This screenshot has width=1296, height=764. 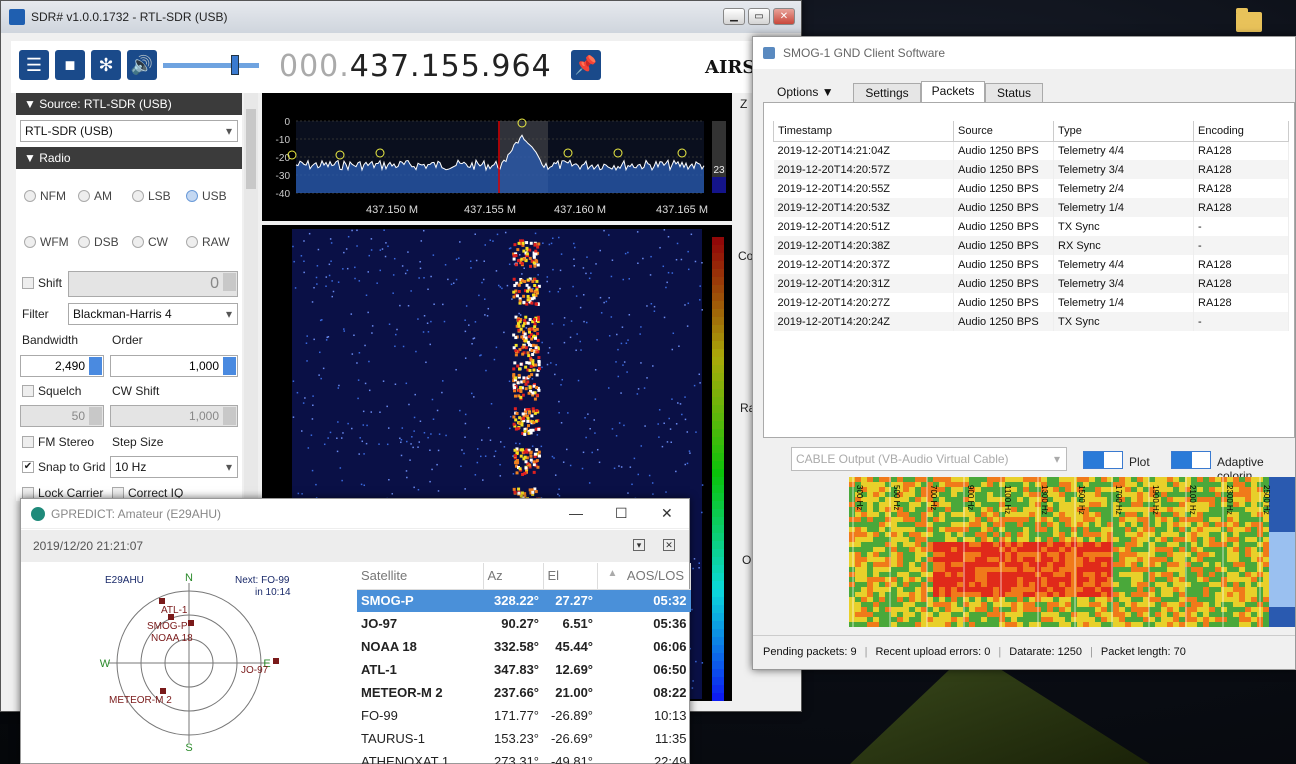 What do you see at coordinates (524, 715) in the screenshot?
I see `satellite-row: FO-99 171.77° -26.89° 10:13` at bounding box center [524, 715].